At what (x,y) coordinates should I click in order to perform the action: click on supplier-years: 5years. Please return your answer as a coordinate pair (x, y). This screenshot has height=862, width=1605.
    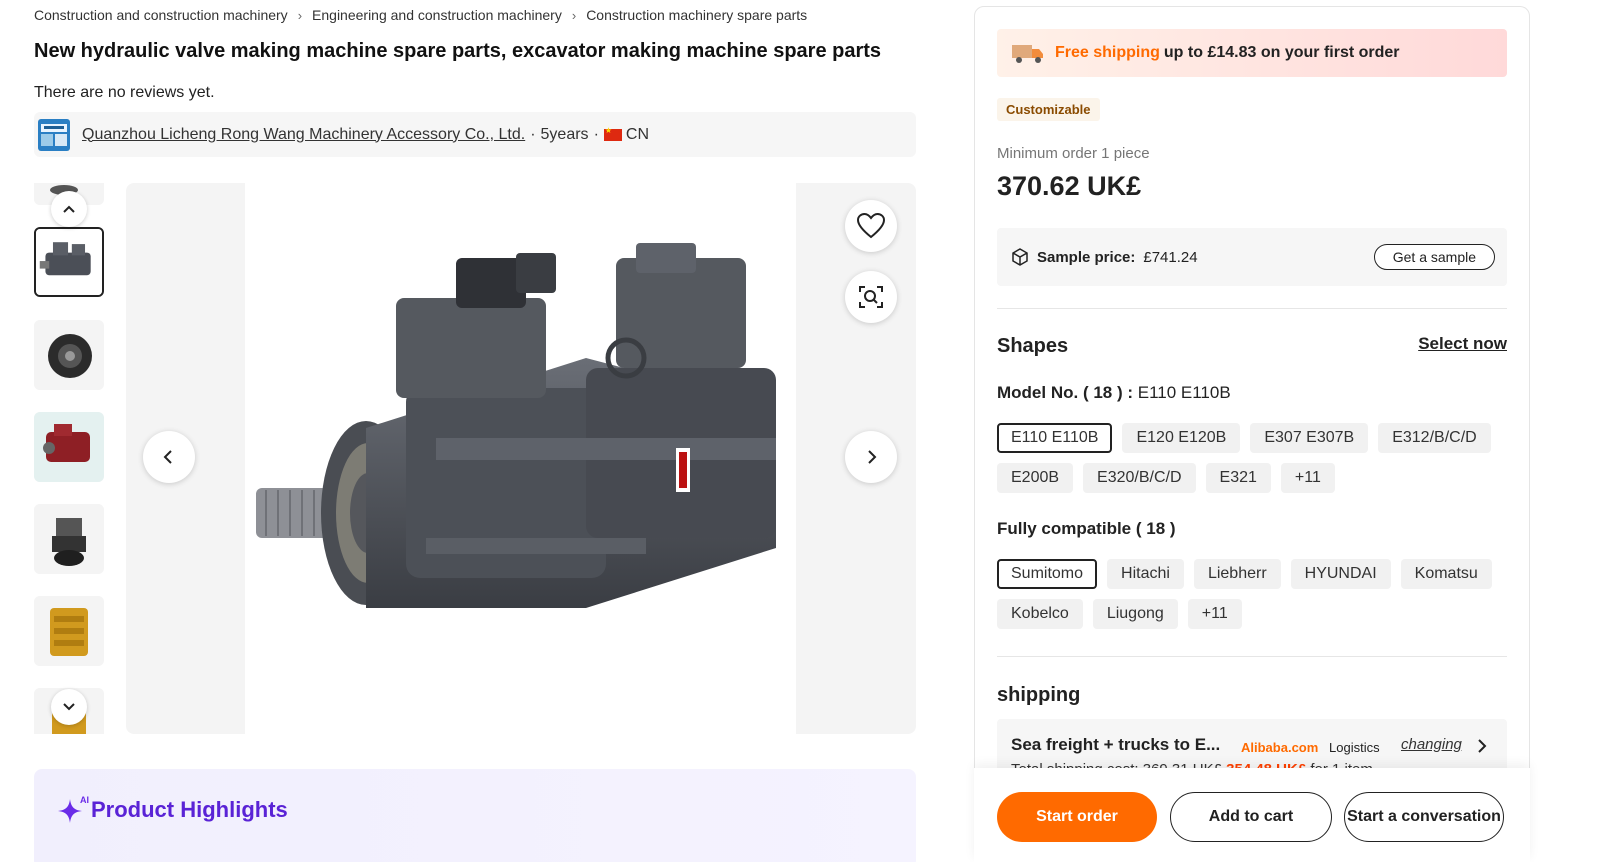
    Looking at the image, I should click on (564, 134).